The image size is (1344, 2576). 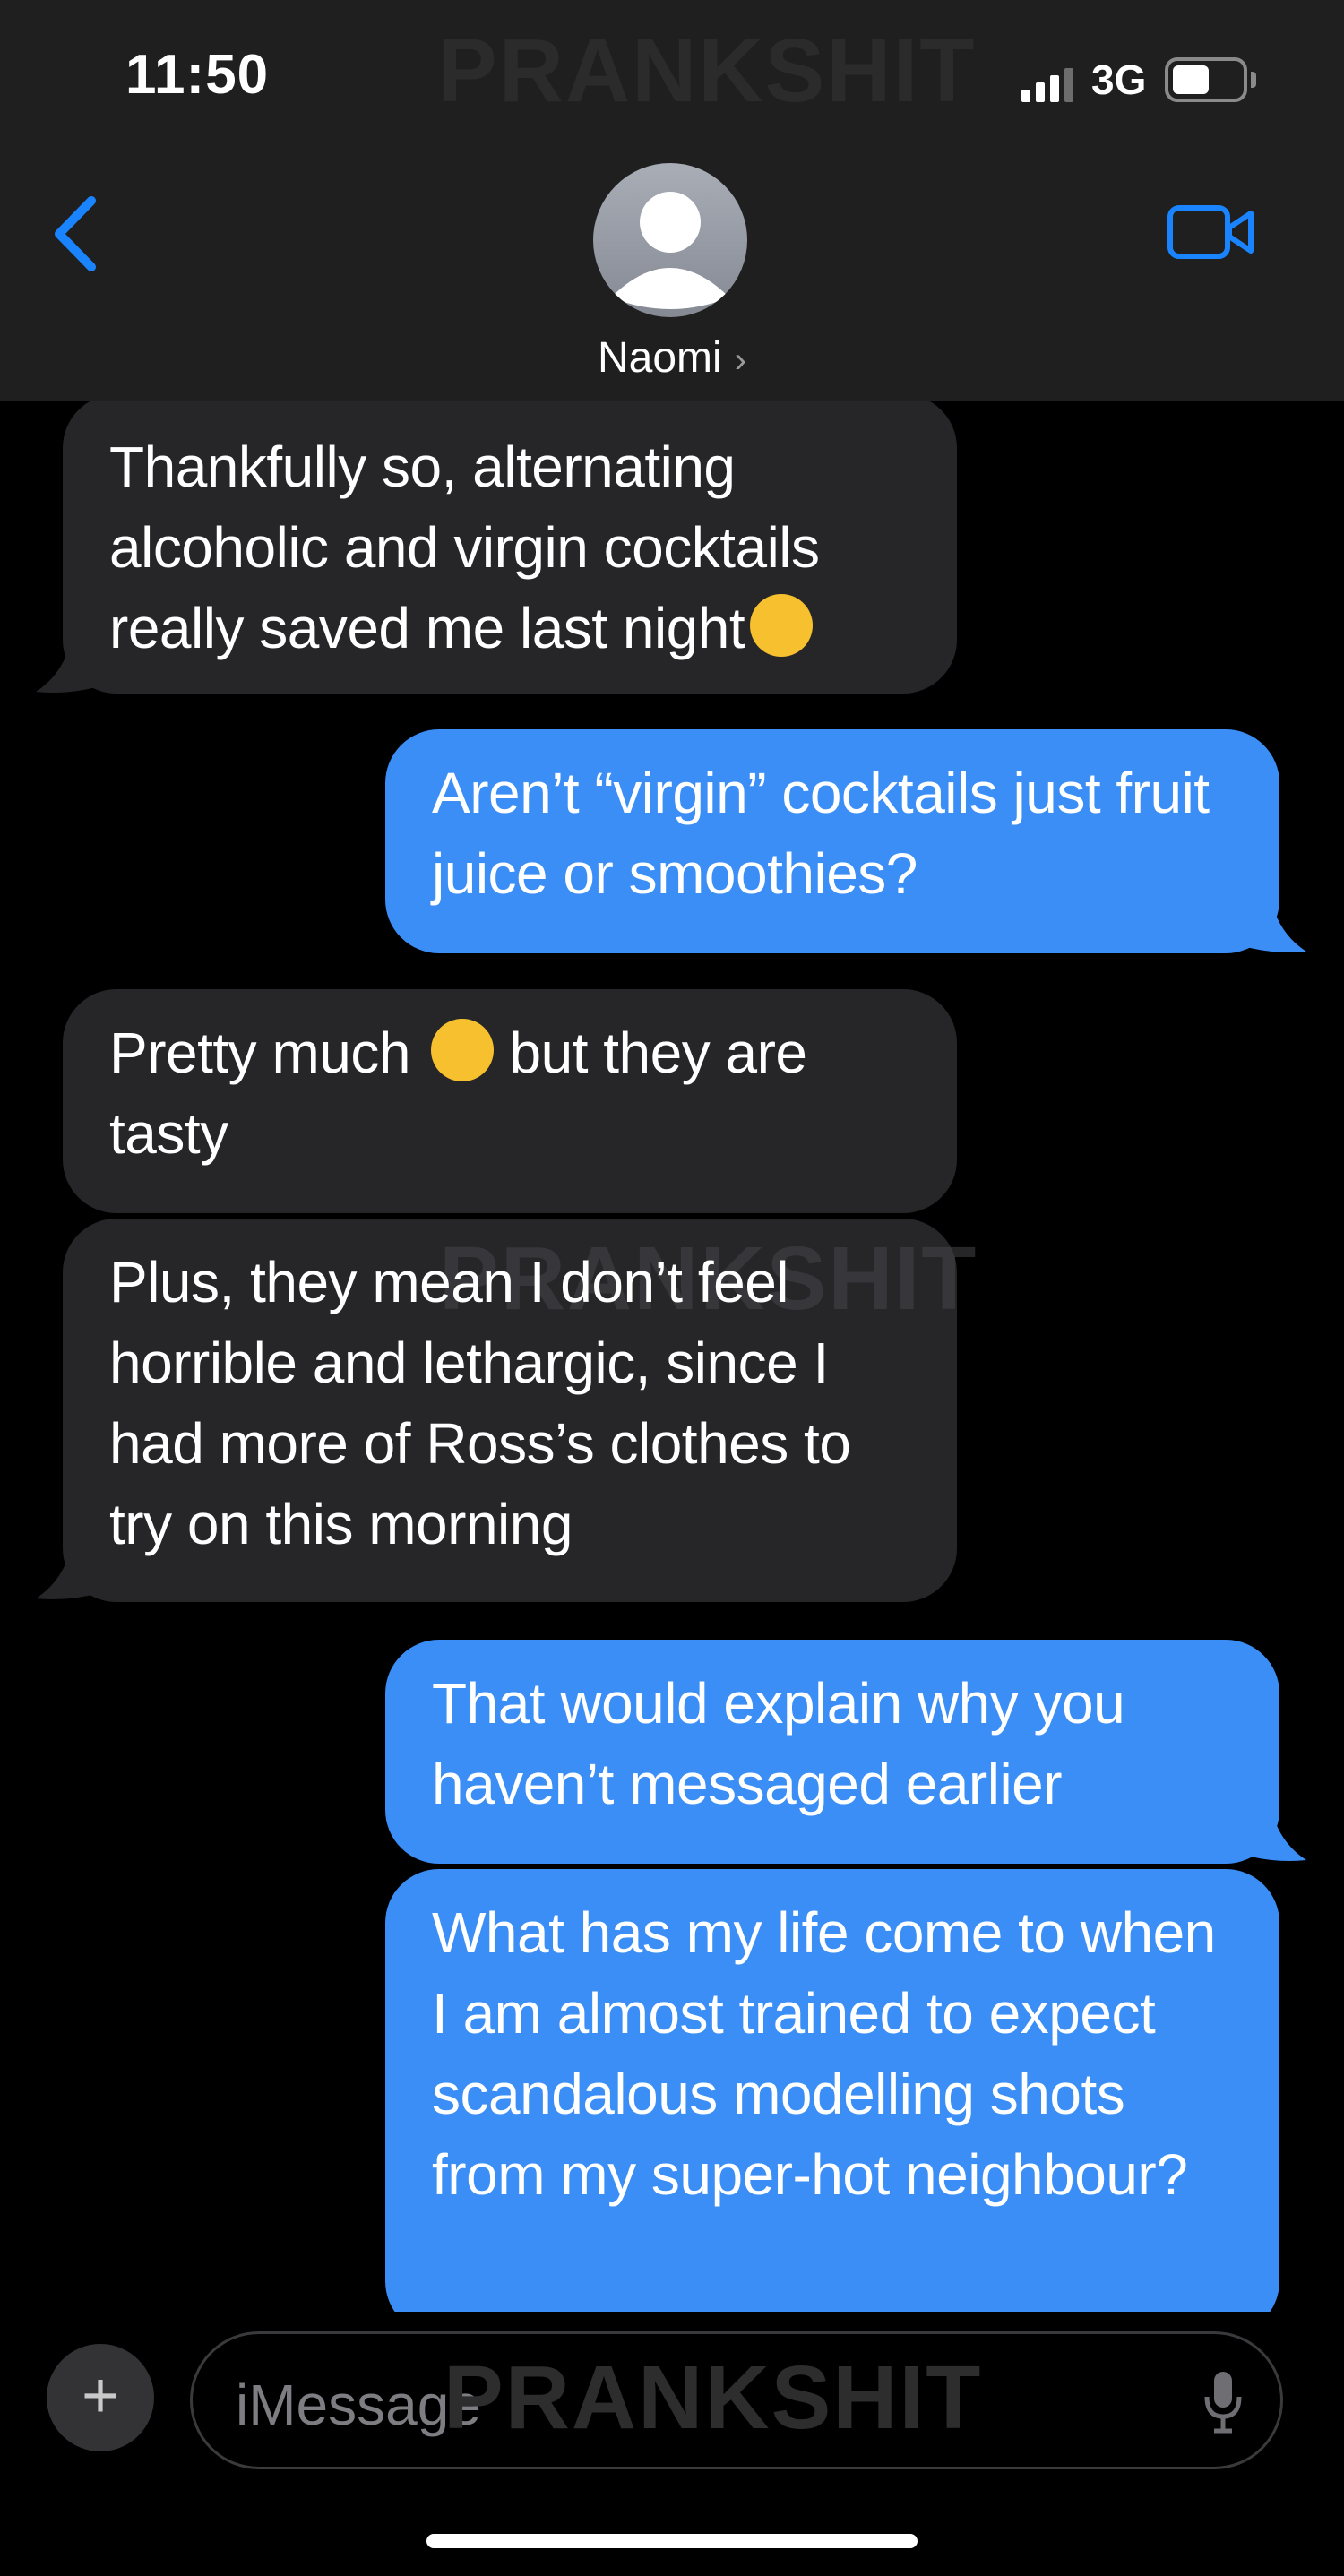 I want to click on person-silhouette-icon, so click(x=670, y=251).